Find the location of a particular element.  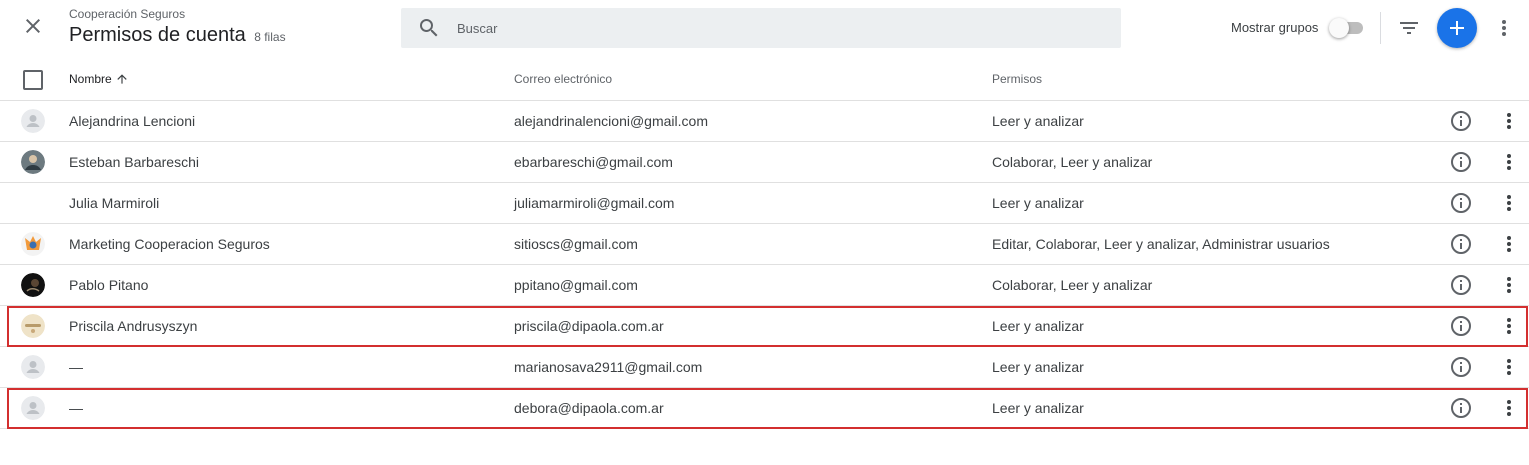

column-header-name-label: Nombre is located at coordinates (90, 79).